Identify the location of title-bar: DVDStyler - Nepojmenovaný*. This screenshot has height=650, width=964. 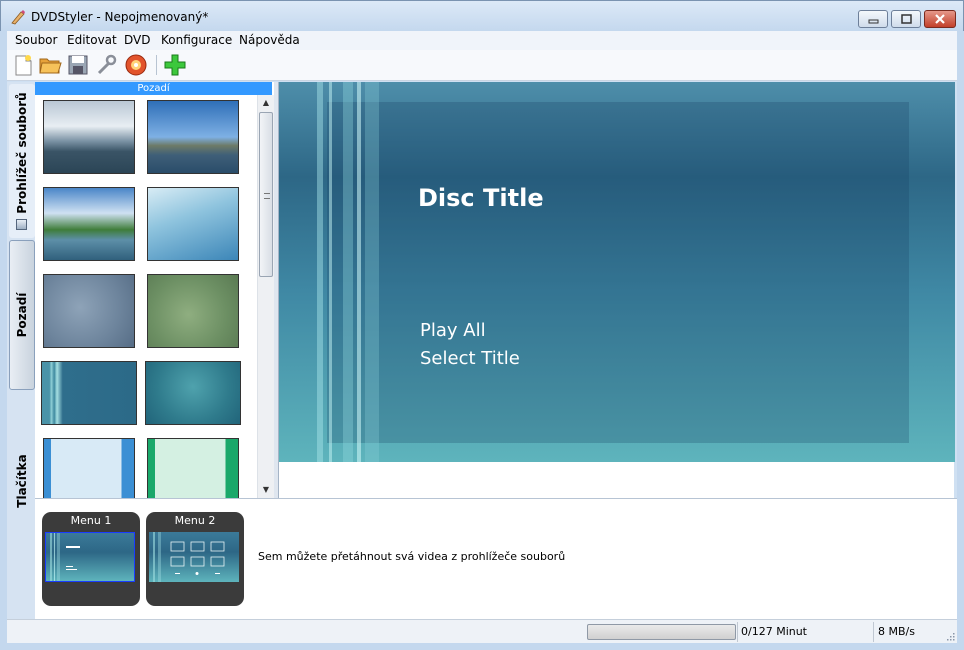
(482, 15).